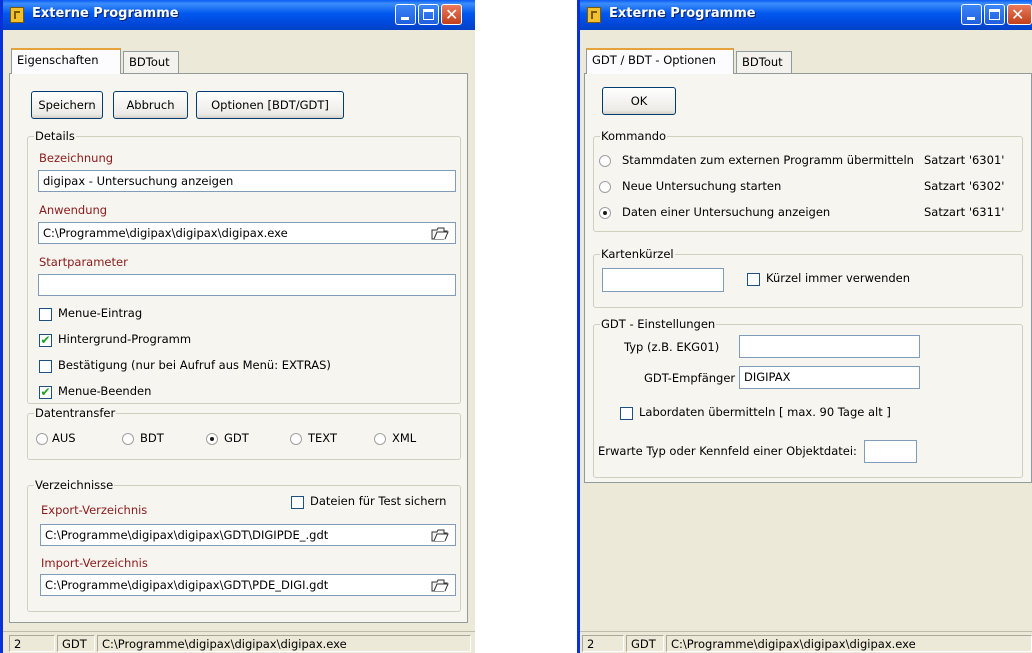  I want to click on status-count: 2, so click(32, 643).